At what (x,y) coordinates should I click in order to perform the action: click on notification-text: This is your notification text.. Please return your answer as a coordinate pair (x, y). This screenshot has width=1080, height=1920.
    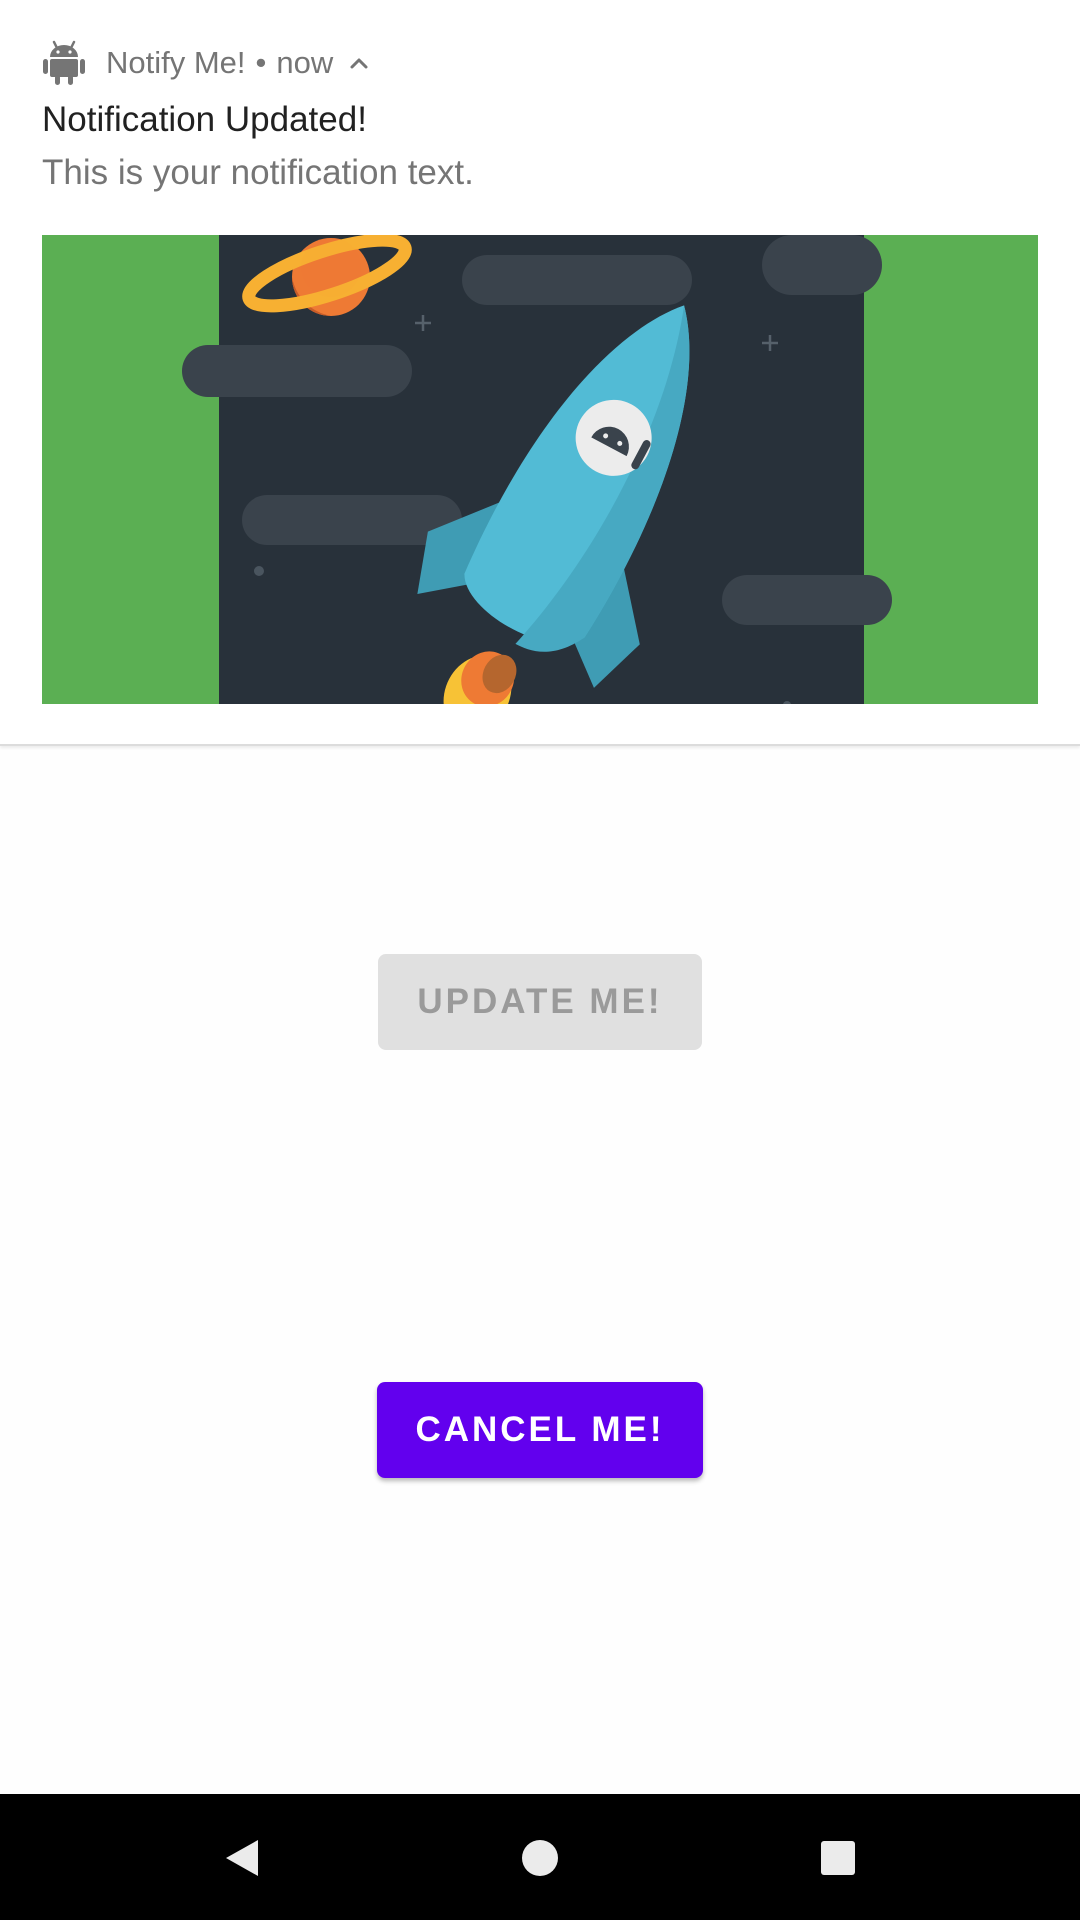
    Looking at the image, I should click on (258, 172).